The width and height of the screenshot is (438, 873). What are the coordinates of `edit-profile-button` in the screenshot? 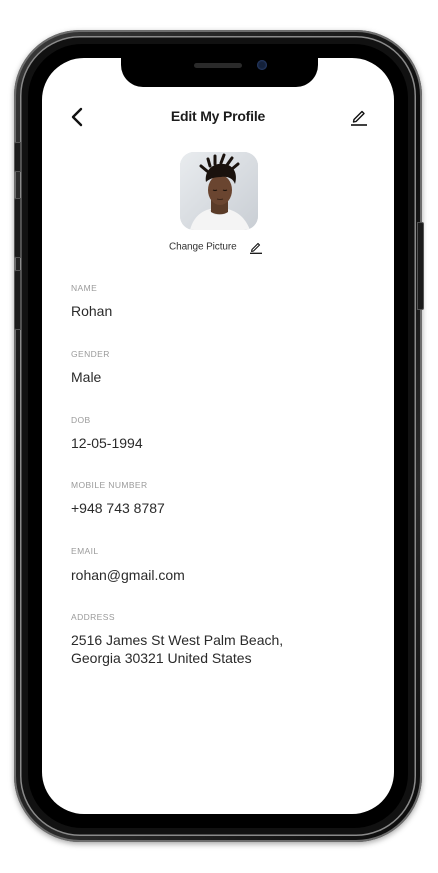 It's located at (359, 116).